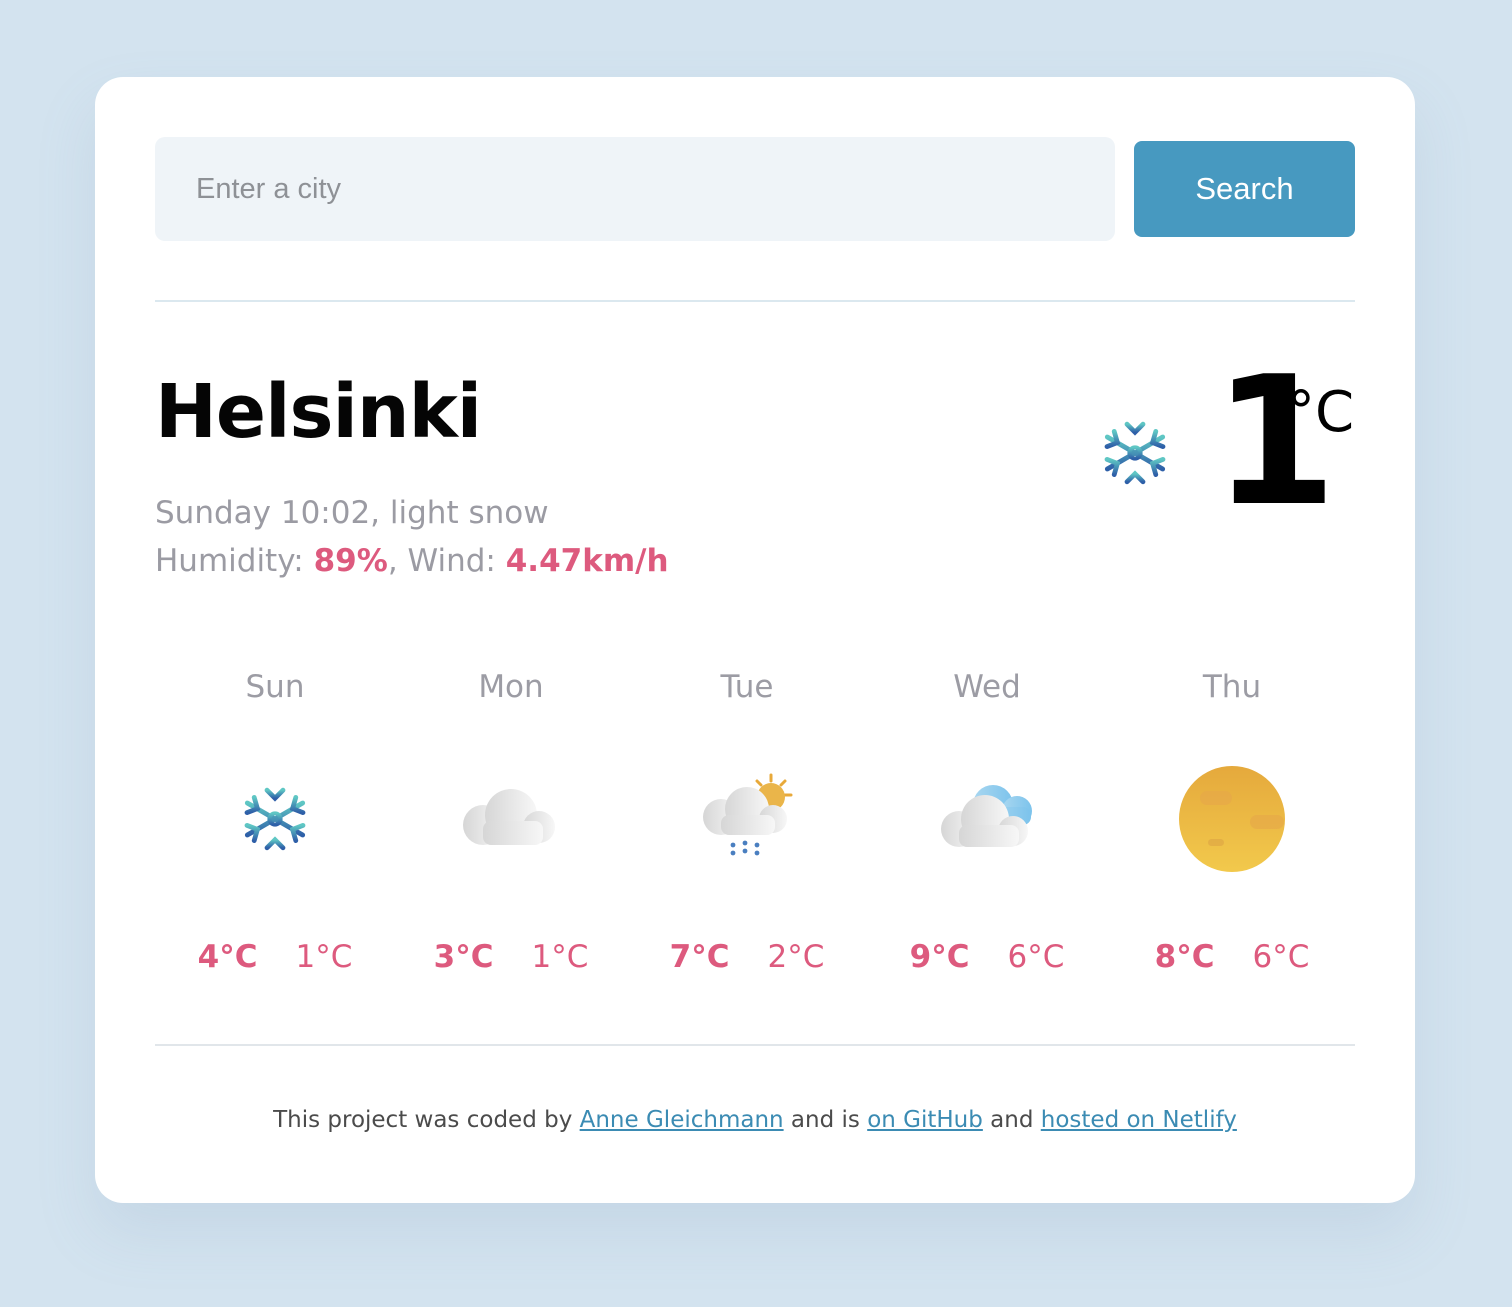 The width and height of the screenshot is (1512, 1307). I want to click on forecast-max: 9°C, so click(939, 957).